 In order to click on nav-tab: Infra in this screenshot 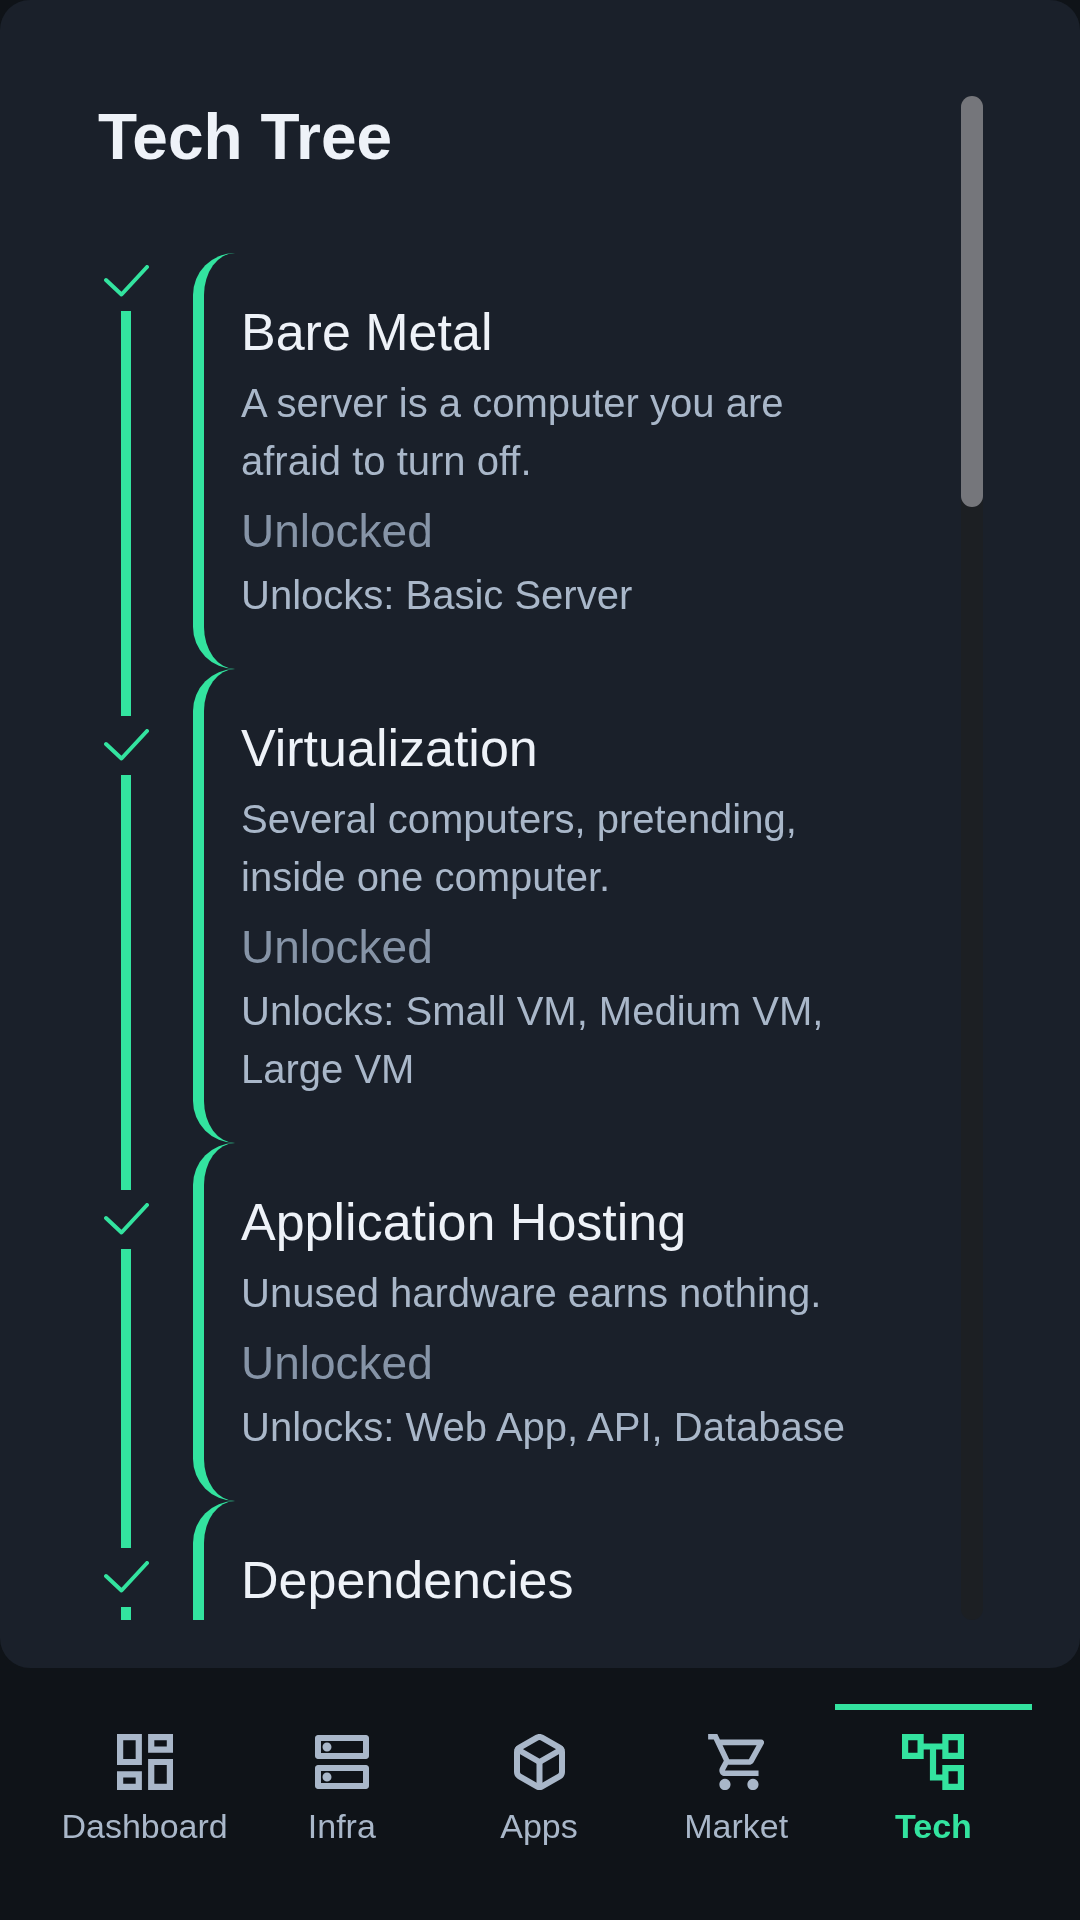, I will do `click(342, 1777)`.